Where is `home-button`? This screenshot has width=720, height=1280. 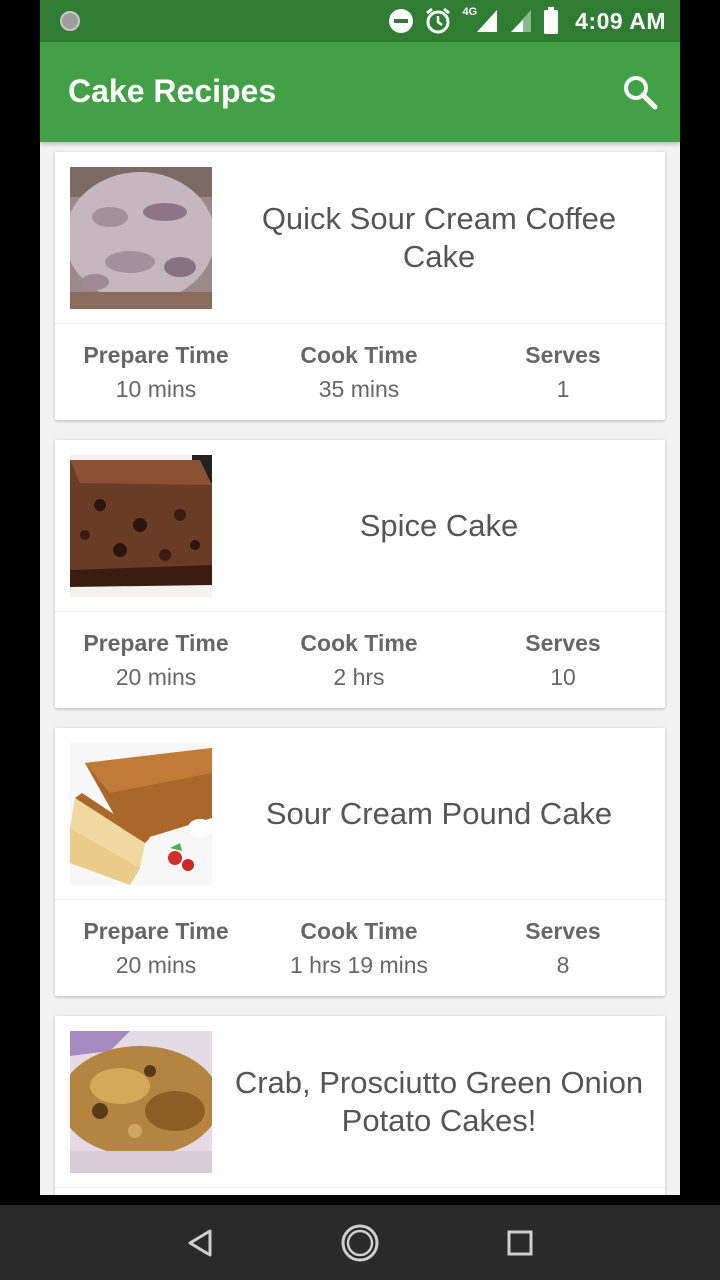
home-button is located at coordinates (360, 1243).